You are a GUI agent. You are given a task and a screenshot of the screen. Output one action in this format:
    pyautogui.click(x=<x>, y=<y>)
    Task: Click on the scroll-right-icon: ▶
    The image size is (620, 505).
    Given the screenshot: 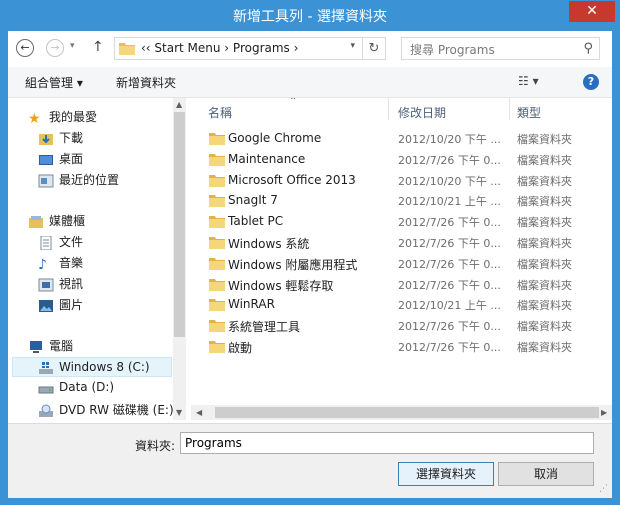 What is the action you would take?
    pyautogui.click(x=604, y=412)
    